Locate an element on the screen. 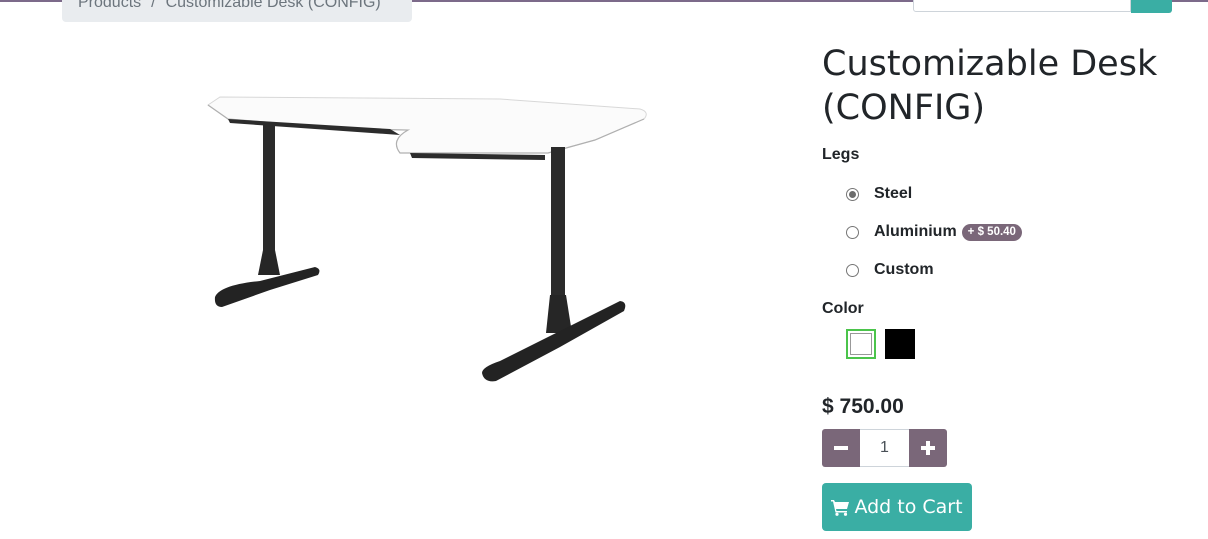 The height and width of the screenshot is (539, 1208). price-extra-badge: + $ 50.40 is located at coordinates (991, 232).